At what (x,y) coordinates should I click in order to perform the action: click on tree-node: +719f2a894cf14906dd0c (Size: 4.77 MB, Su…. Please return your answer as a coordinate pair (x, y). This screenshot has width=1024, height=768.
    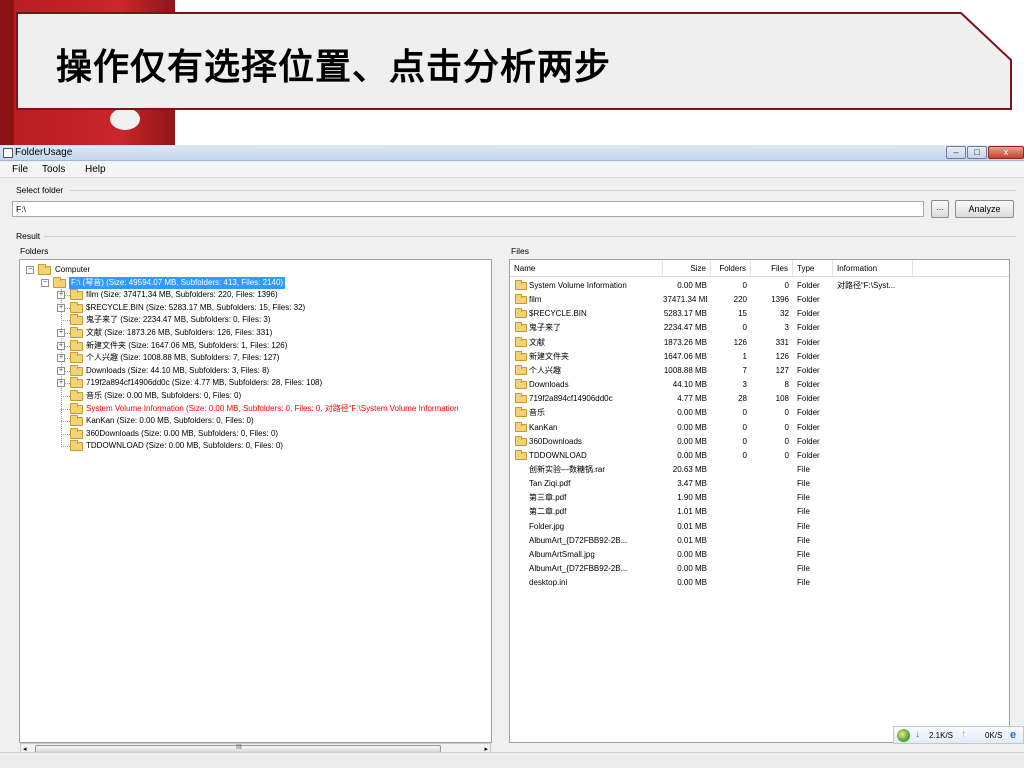
    Looking at the image, I should click on (255, 383).